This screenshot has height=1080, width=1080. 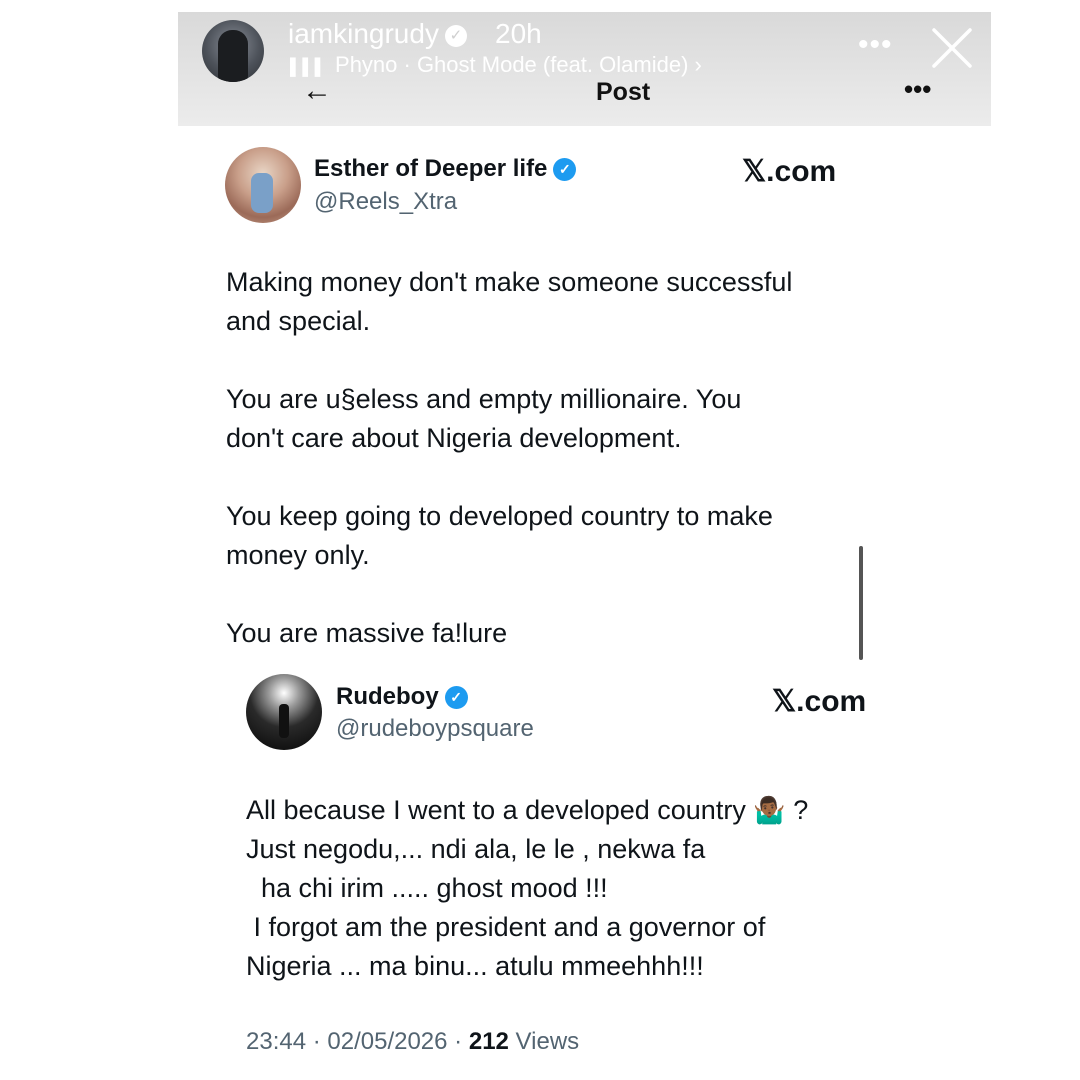 What do you see at coordinates (454, 438) in the screenshot?
I see `tweet-line: don't care about Nigeria development.` at bounding box center [454, 438].